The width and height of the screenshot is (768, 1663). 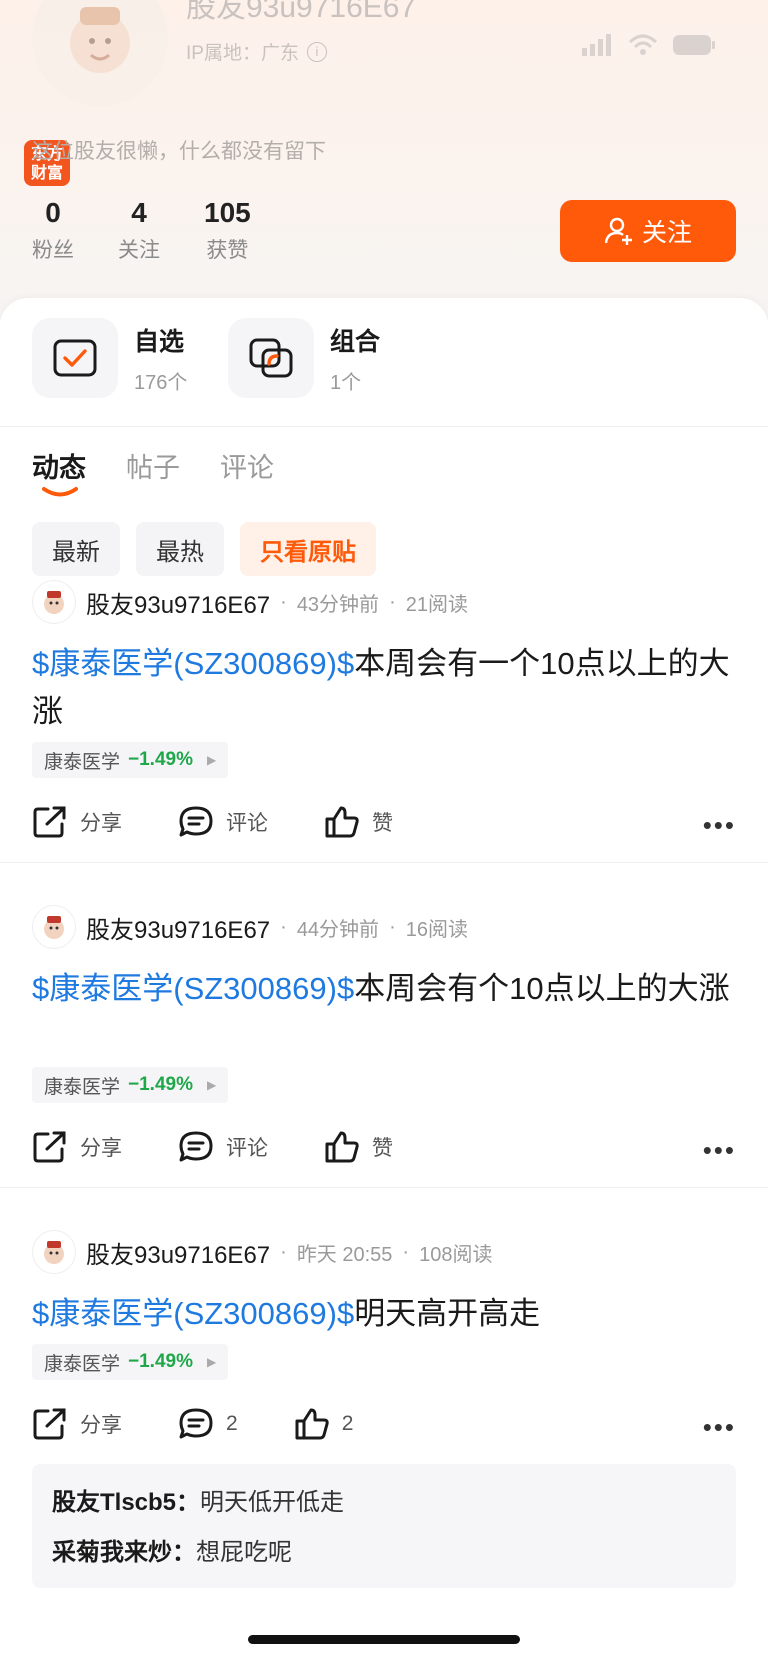 I want to click on like-button: 2, so click(x=323, y=1424).